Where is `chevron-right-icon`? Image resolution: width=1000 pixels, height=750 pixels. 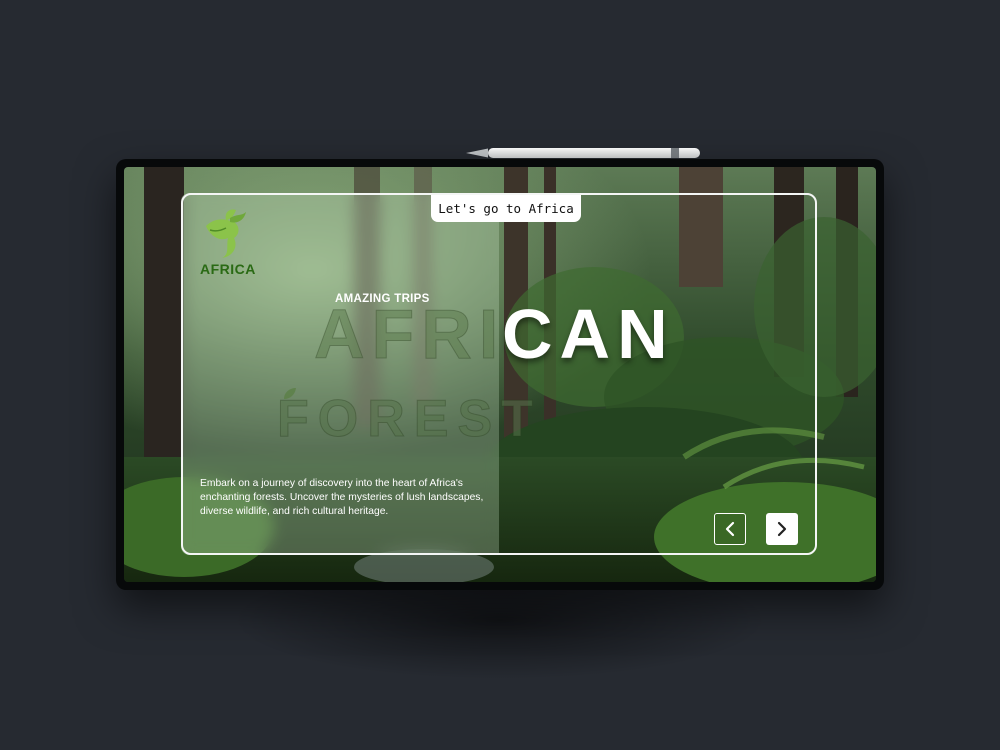
chevron-right-icon is located at coordinates (782, 529).